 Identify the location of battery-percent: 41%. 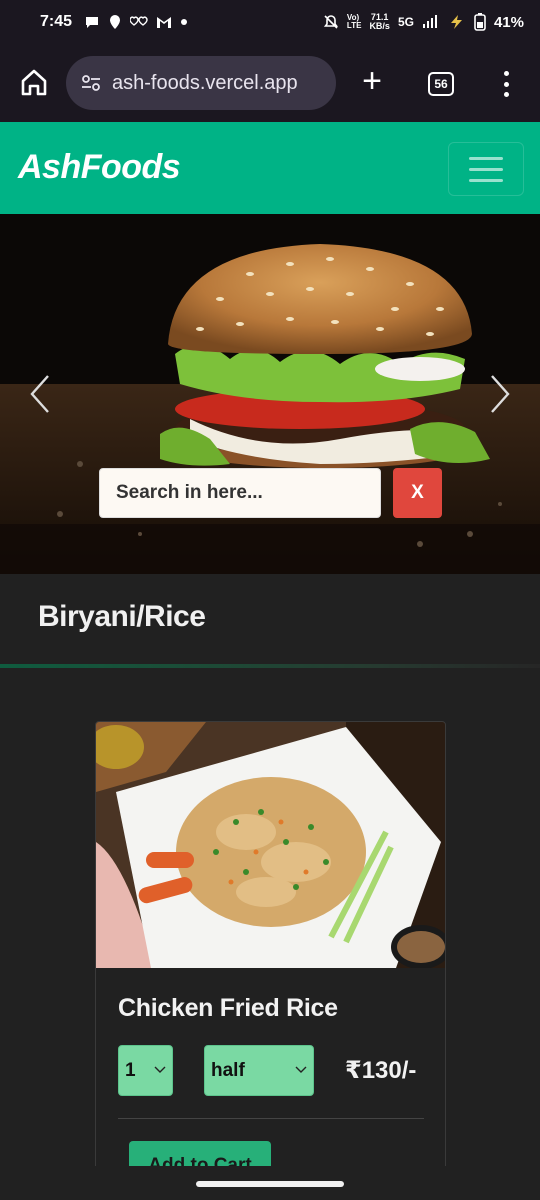
(508, 22).